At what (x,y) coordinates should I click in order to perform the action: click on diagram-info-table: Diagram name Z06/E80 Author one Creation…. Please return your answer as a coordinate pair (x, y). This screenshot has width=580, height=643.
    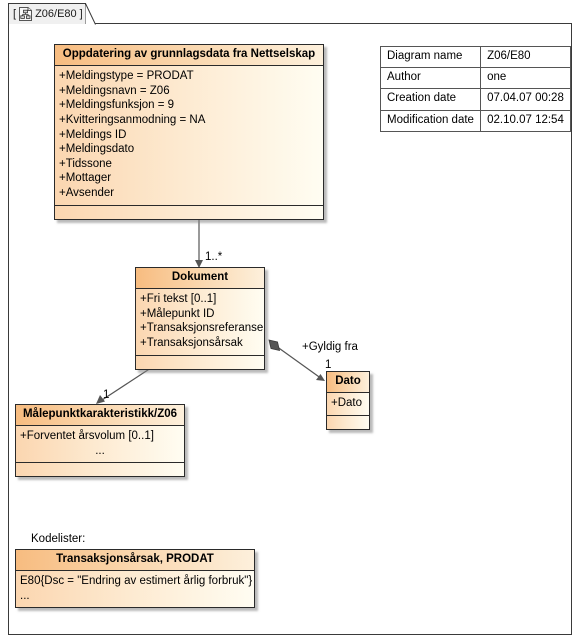
    Looking at the image, I should click on (475, 88).